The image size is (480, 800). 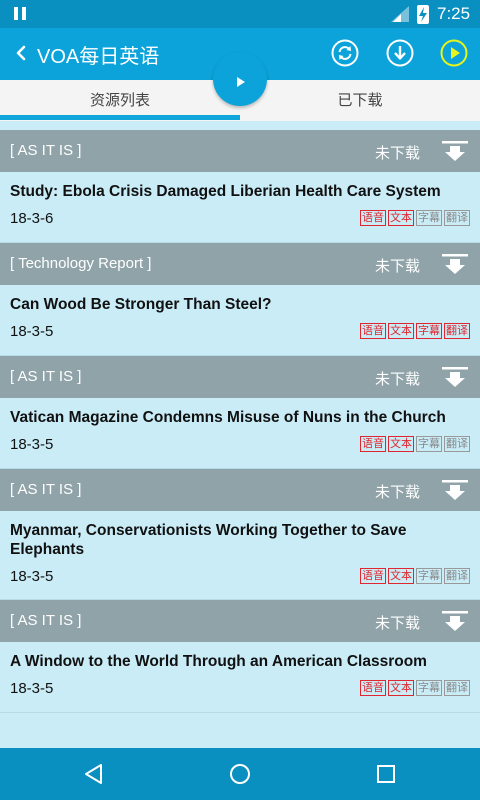 I want to click on category-label: [ Technology Report ], so click(x=81, y=263).